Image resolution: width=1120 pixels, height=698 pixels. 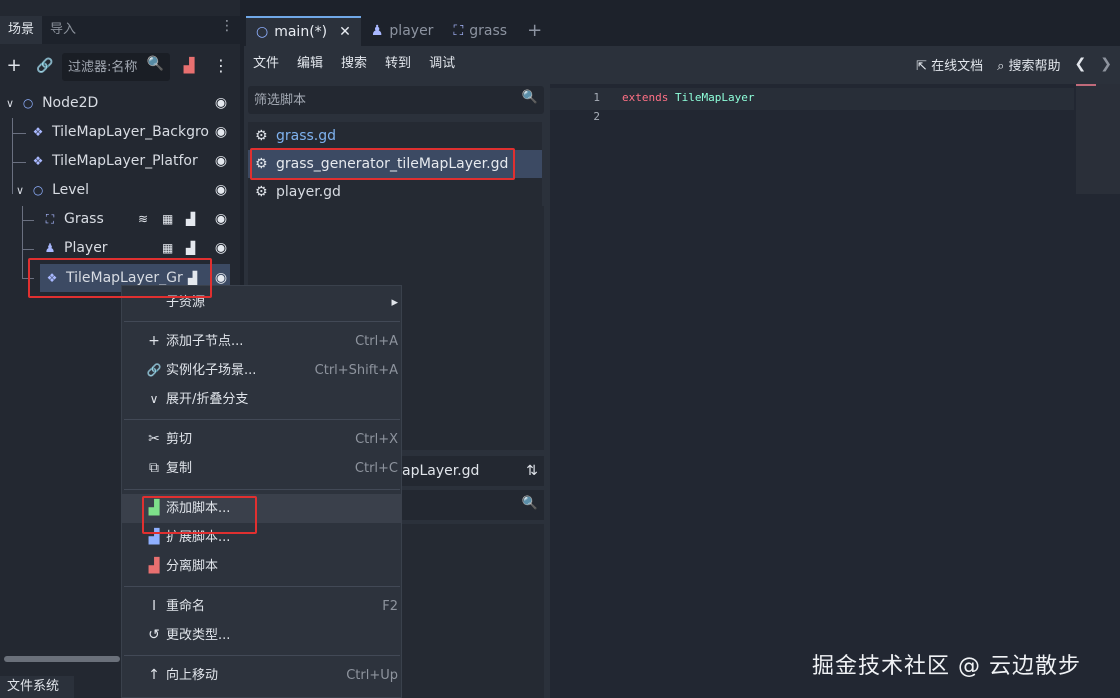 I want to click on menu-item-label: 分离脚本, so click(x=192, y=566).